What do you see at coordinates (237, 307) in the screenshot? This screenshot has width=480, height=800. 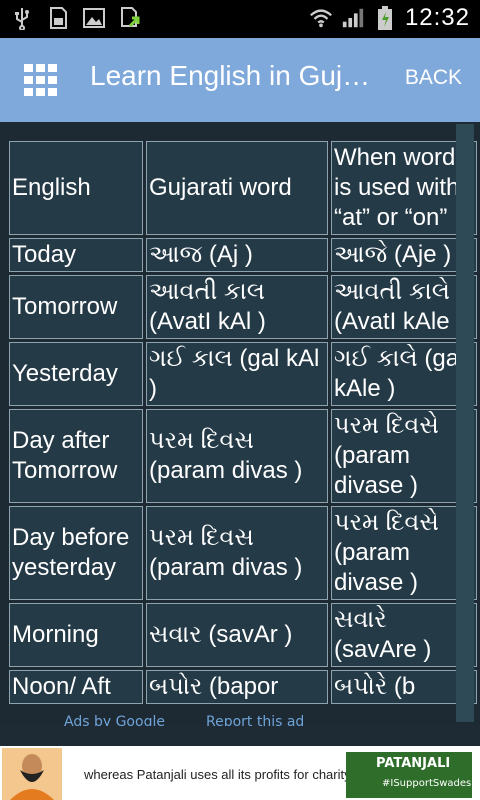 I see `cell-gujarati: આવતી કાલ (AvatI kAl )` at bounding box center [237, 307].